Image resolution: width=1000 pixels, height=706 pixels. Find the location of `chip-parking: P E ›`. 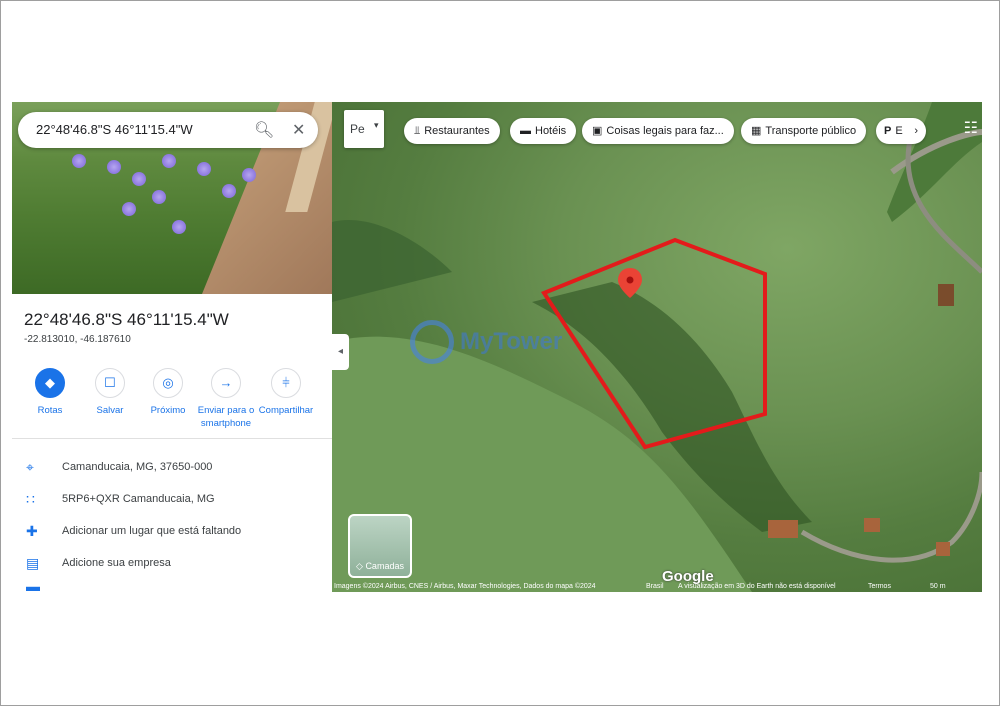

chip-parking: P E › is located at coordinates (901, 131).